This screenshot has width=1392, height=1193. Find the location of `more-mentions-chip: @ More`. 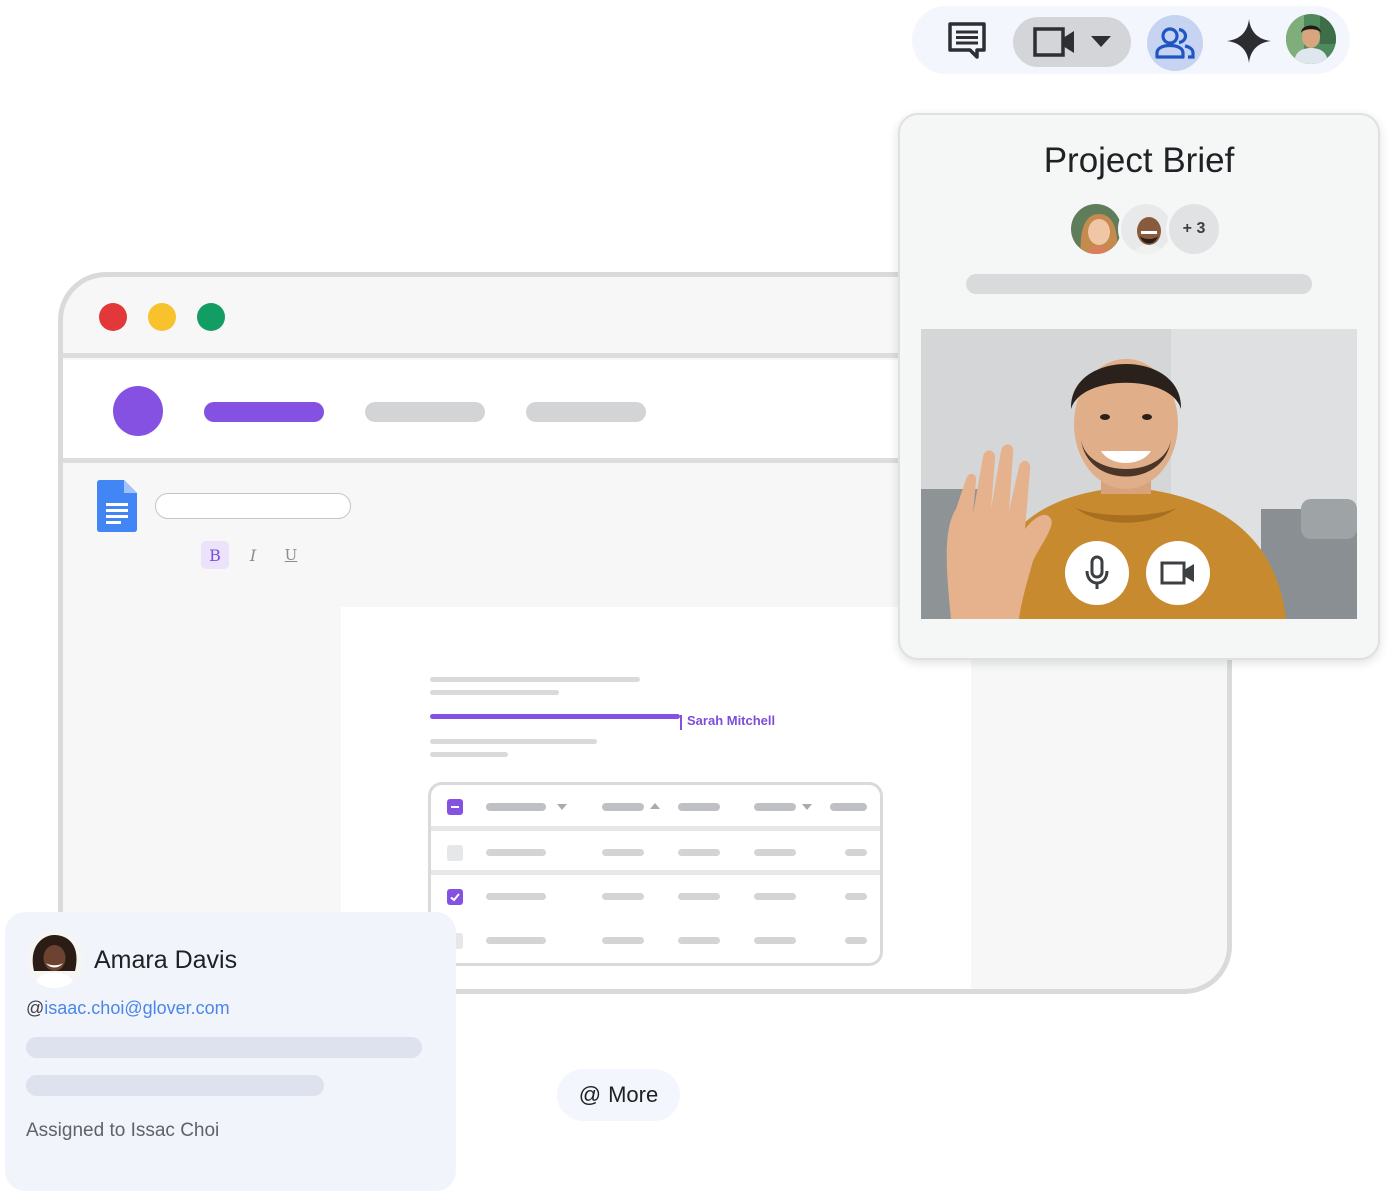

more-mentions-chip: @ More is located at coordinates (618, 1095).